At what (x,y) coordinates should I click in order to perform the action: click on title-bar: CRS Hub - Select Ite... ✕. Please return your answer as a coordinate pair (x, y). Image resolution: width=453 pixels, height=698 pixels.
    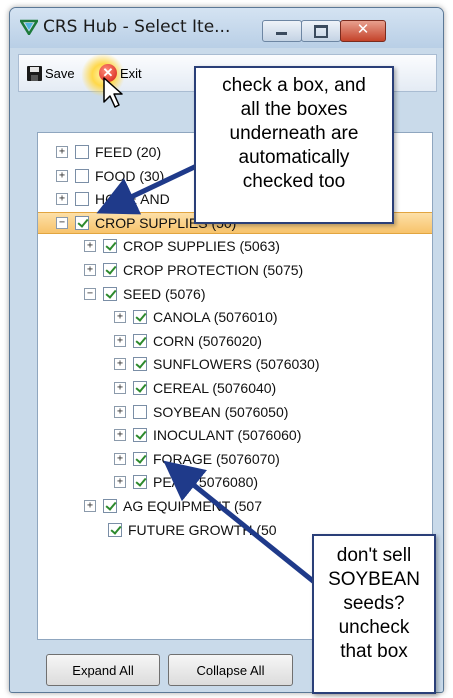
    Looking at the image, I should click on (226, 28).